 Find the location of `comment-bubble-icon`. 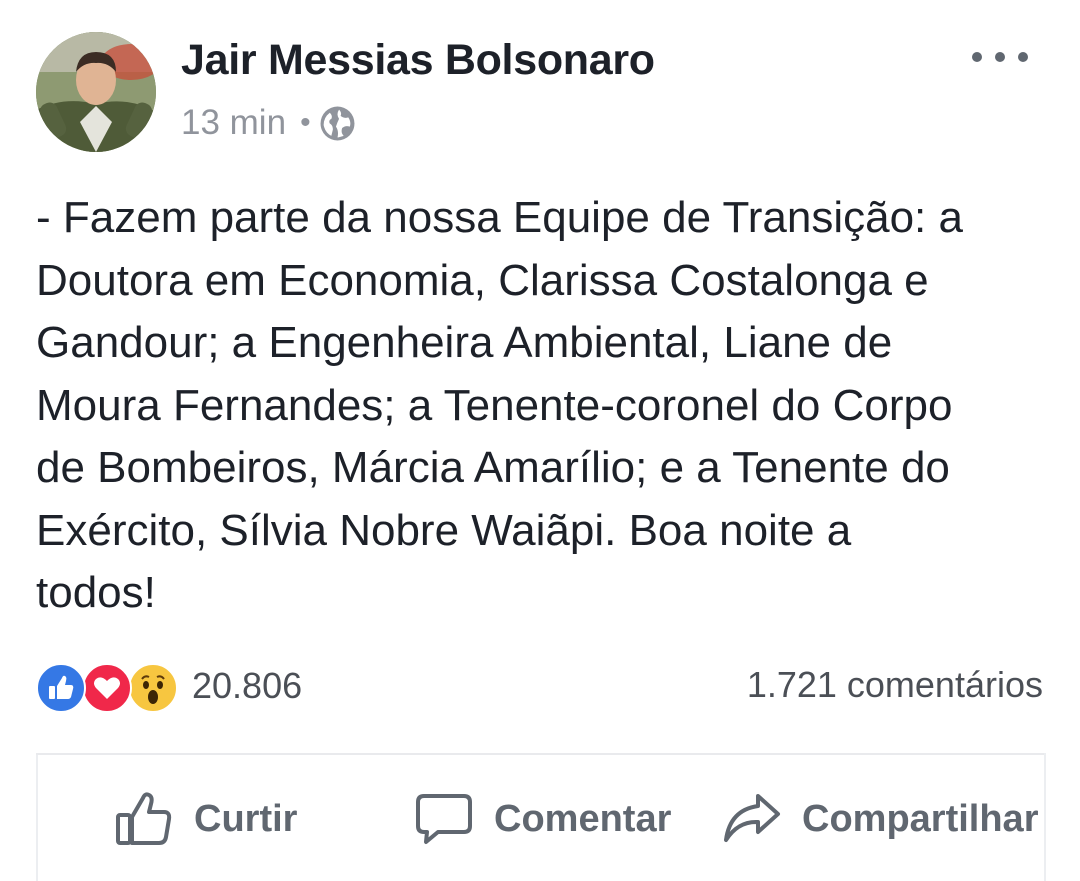

comment-bubble-icon is located at coordinates (444, 819).